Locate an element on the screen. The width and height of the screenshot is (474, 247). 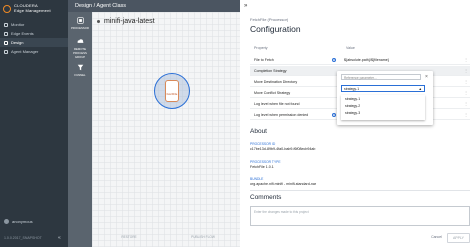
nav-item-label: Monitor is located at coordinates (18, 24).